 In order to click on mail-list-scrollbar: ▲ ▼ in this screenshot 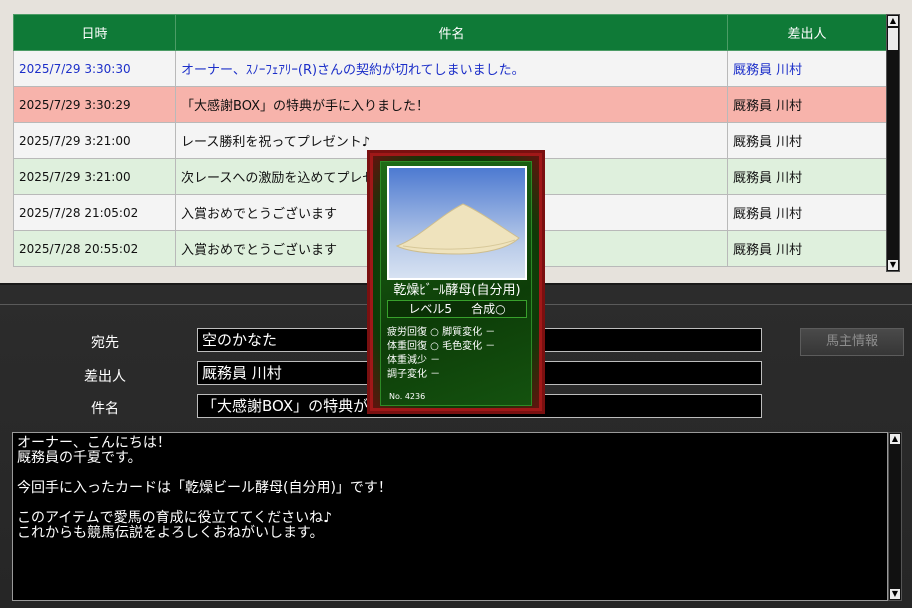, I will do `click(893, 143)`.